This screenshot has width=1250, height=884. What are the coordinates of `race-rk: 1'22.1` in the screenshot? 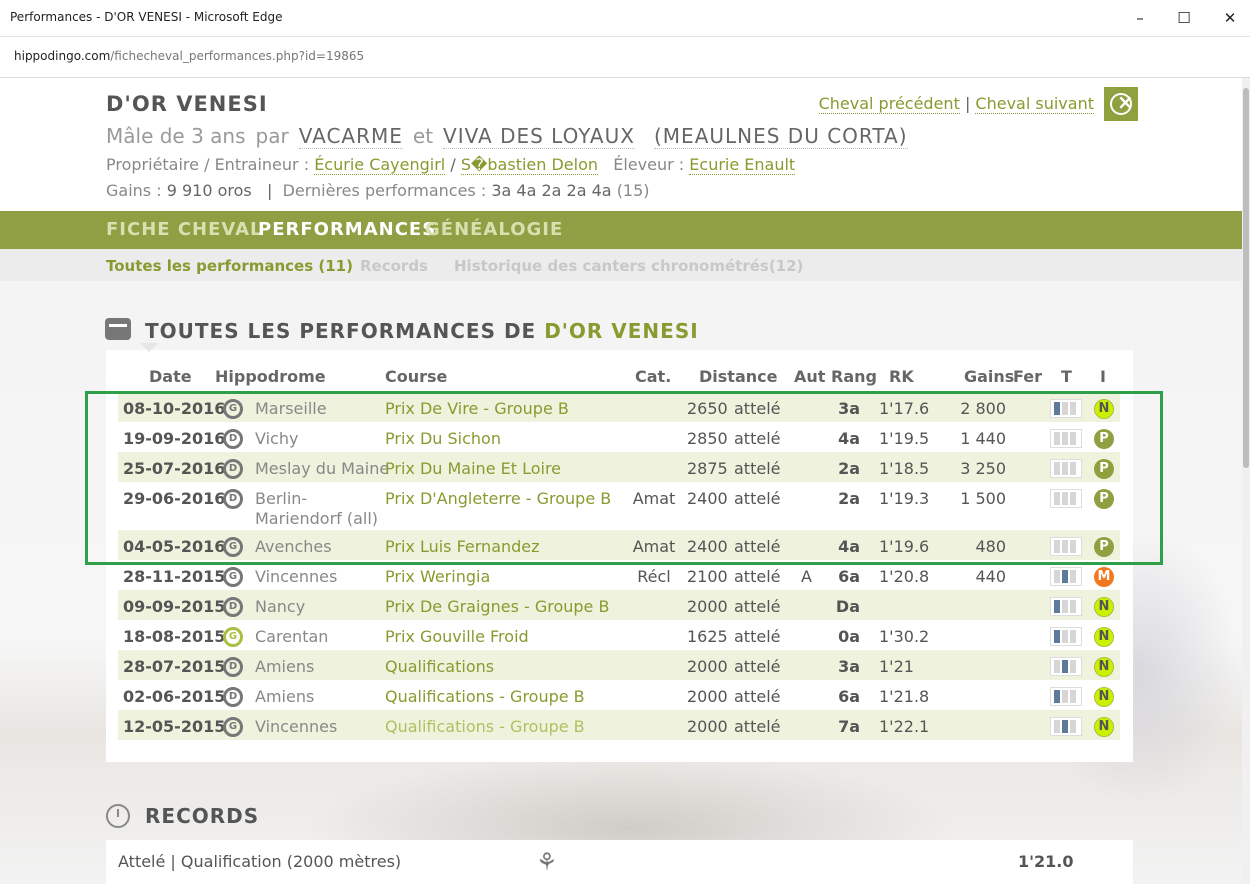 It's located at (904, 726).